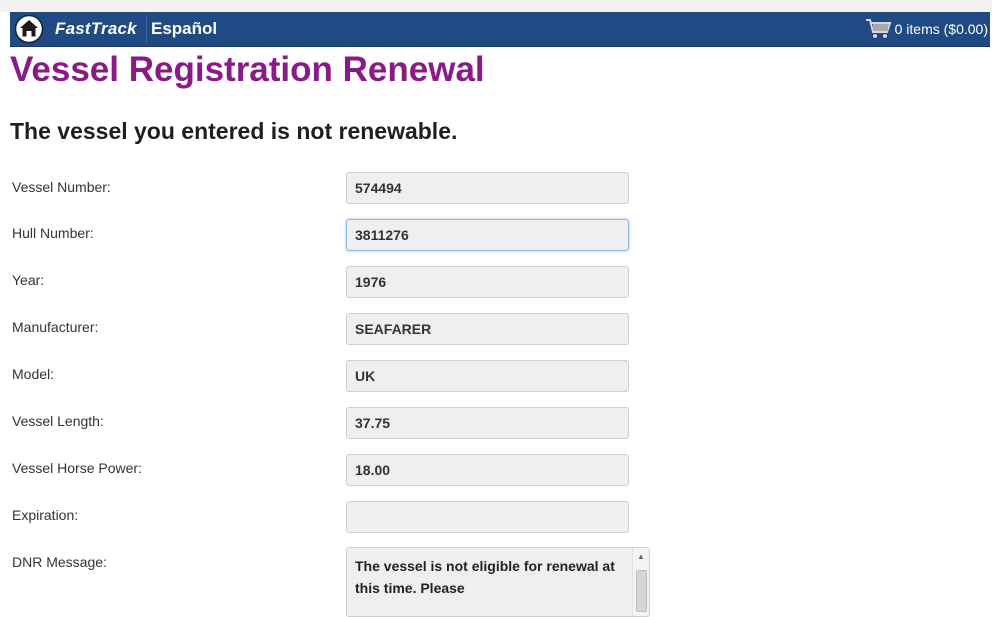 Image resolution: width=992 pixels, height=617 pixels. I want to click on manufacturer-field, so click(487, 329).